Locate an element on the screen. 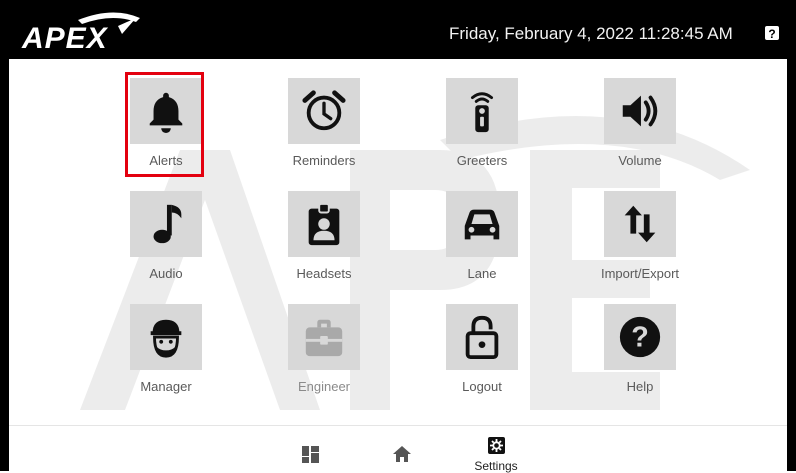 Image resolution: width=796 pixels, height=473 pixels. tile-help-box: ? is located at coordinates (640, 337).